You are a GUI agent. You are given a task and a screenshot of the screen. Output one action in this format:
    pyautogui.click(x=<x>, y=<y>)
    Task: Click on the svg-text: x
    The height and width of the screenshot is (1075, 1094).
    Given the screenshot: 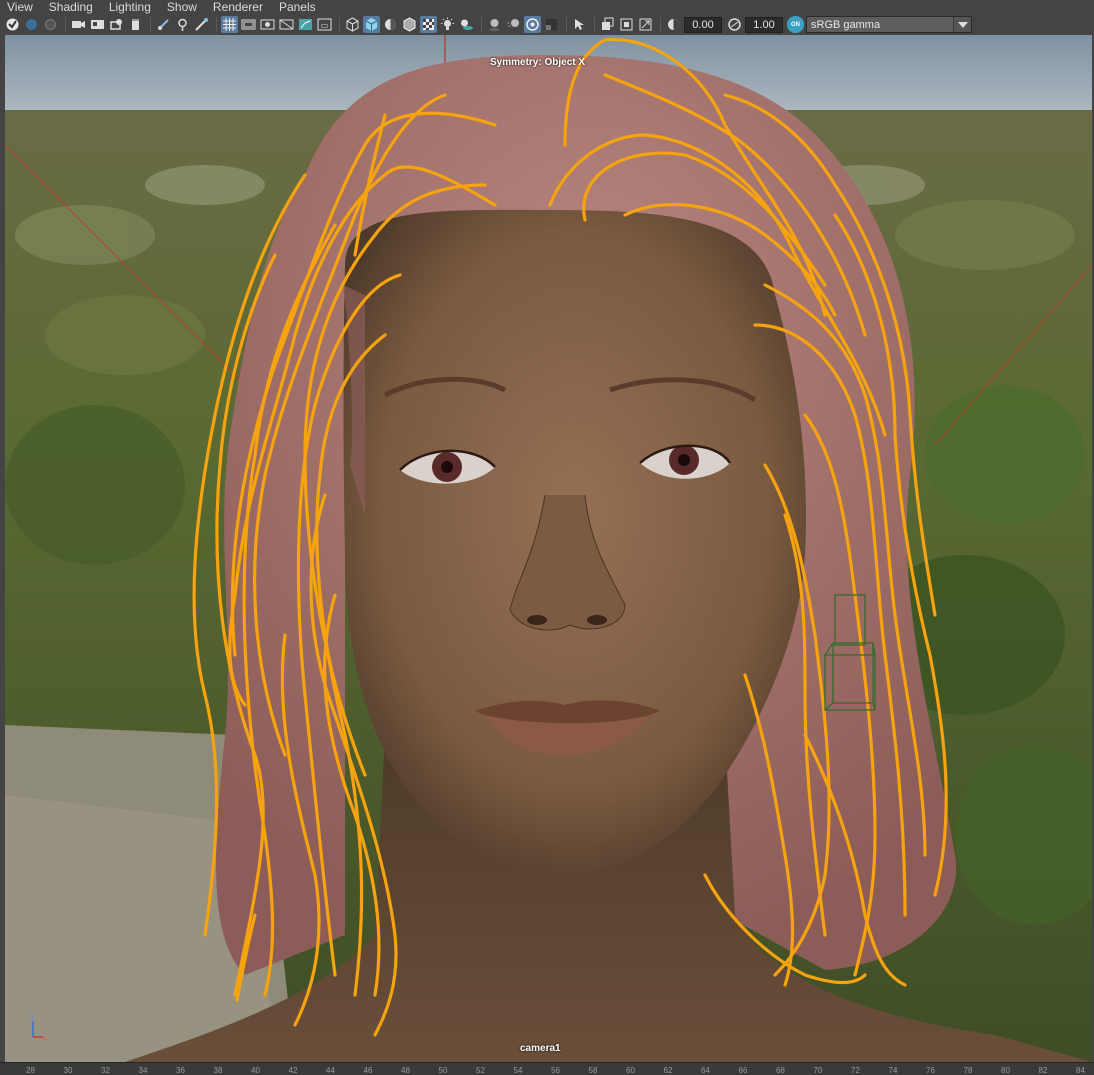 What is the action you would take?
    pyautogui.click(x=45, y=1038)
    